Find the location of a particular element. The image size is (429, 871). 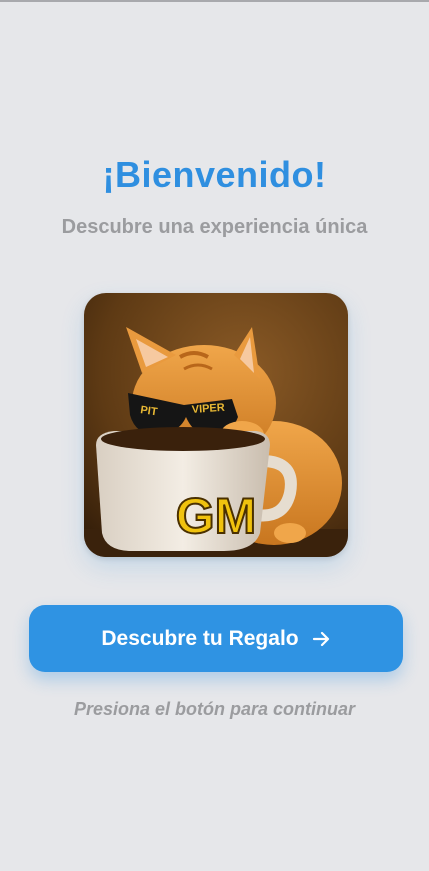

discover-gift-label: Descubre tu Regalo is located at coordinates (200, 638).